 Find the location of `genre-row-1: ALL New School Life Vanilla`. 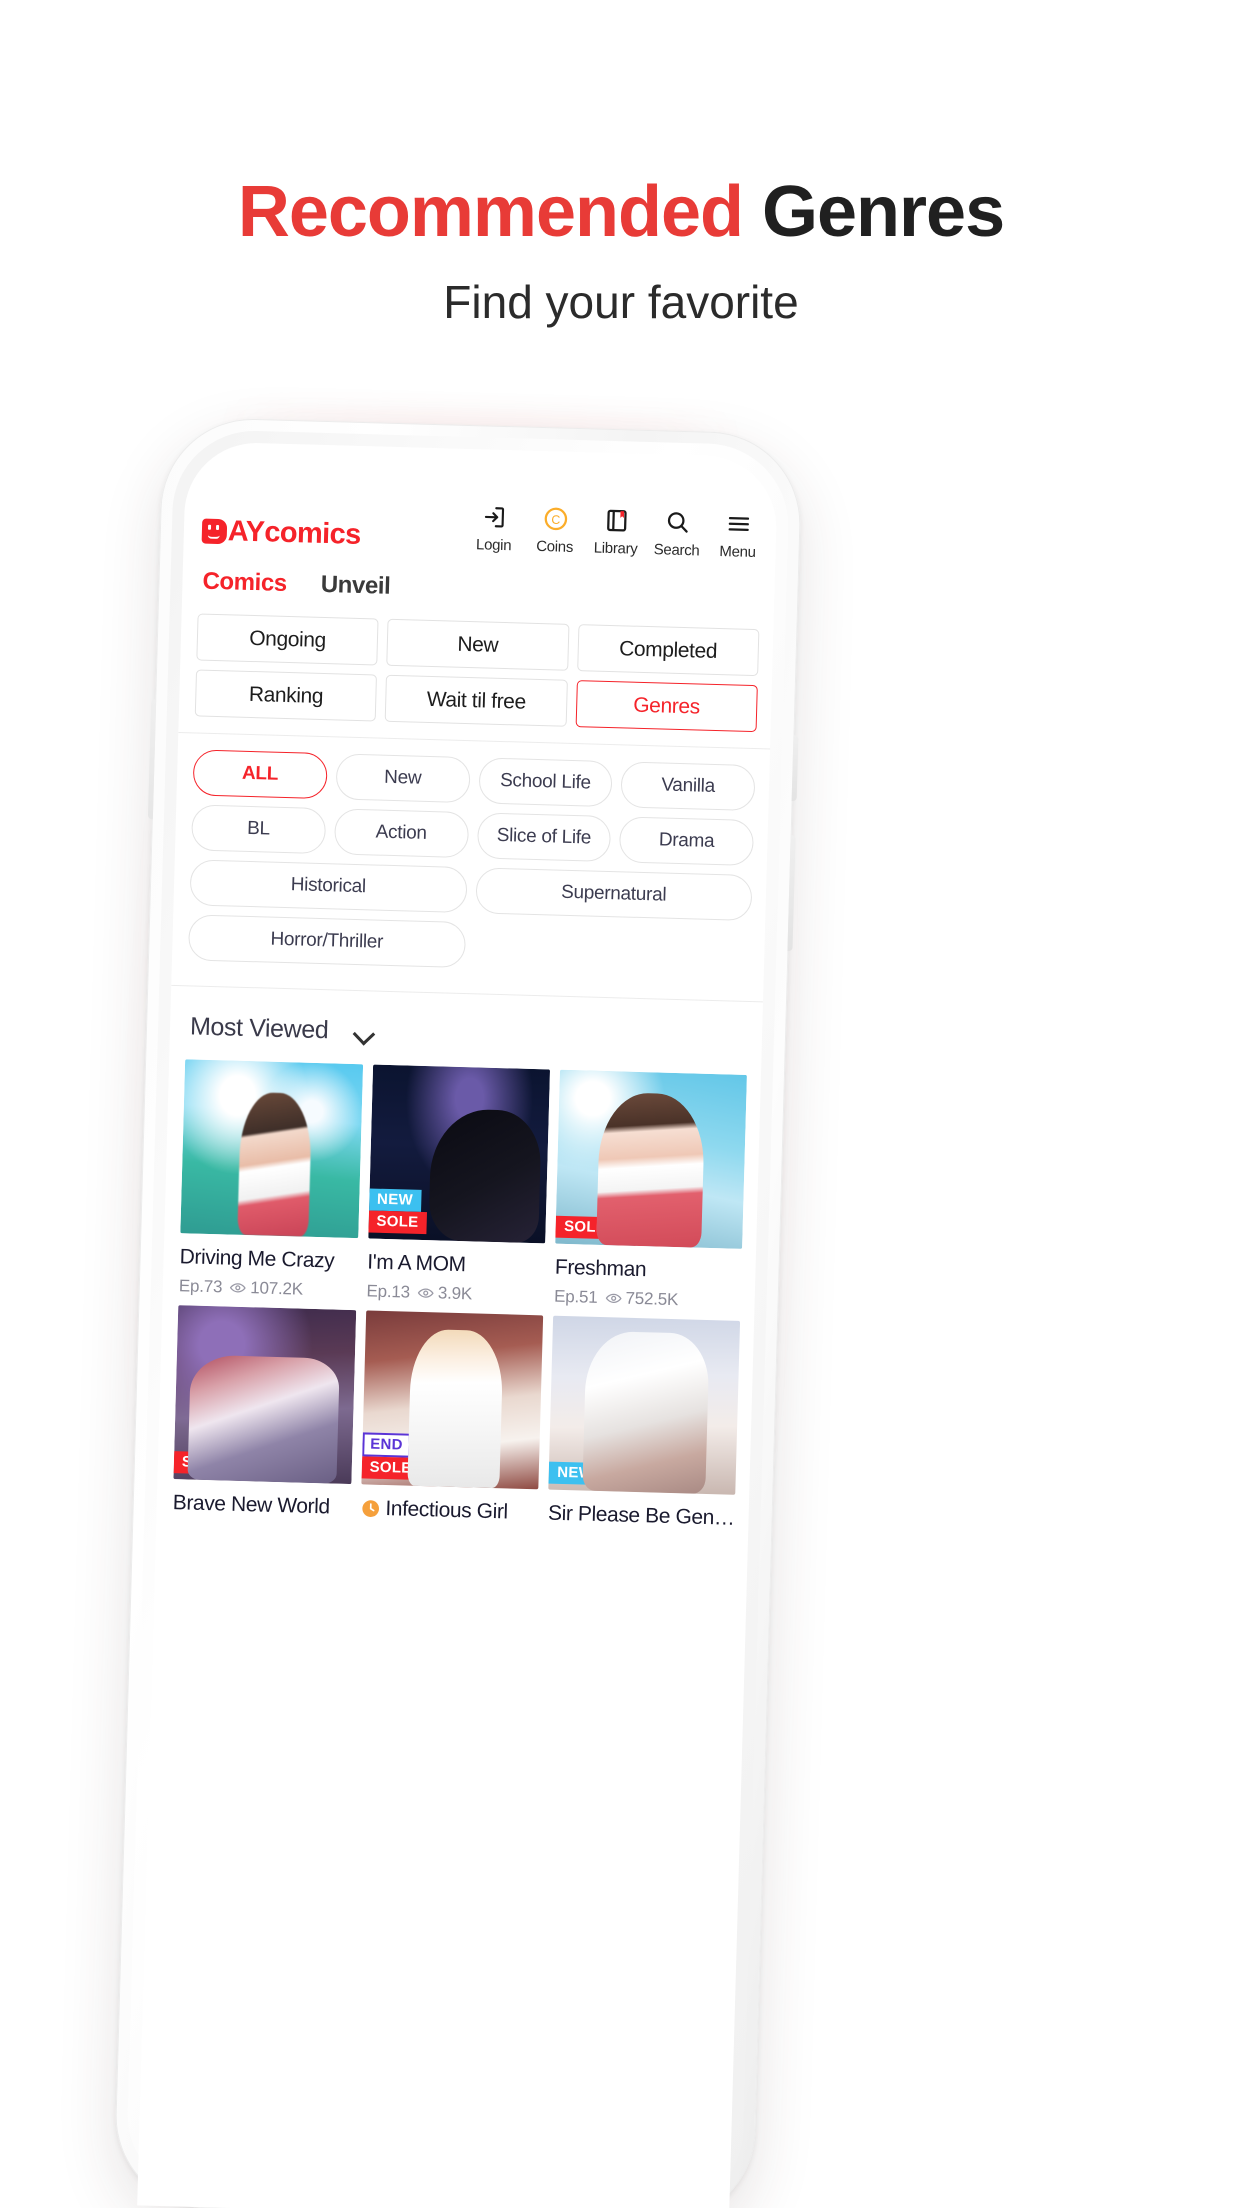

genre-row-1: ALL New School Life Vanilla is located at coordinates (474, 780).